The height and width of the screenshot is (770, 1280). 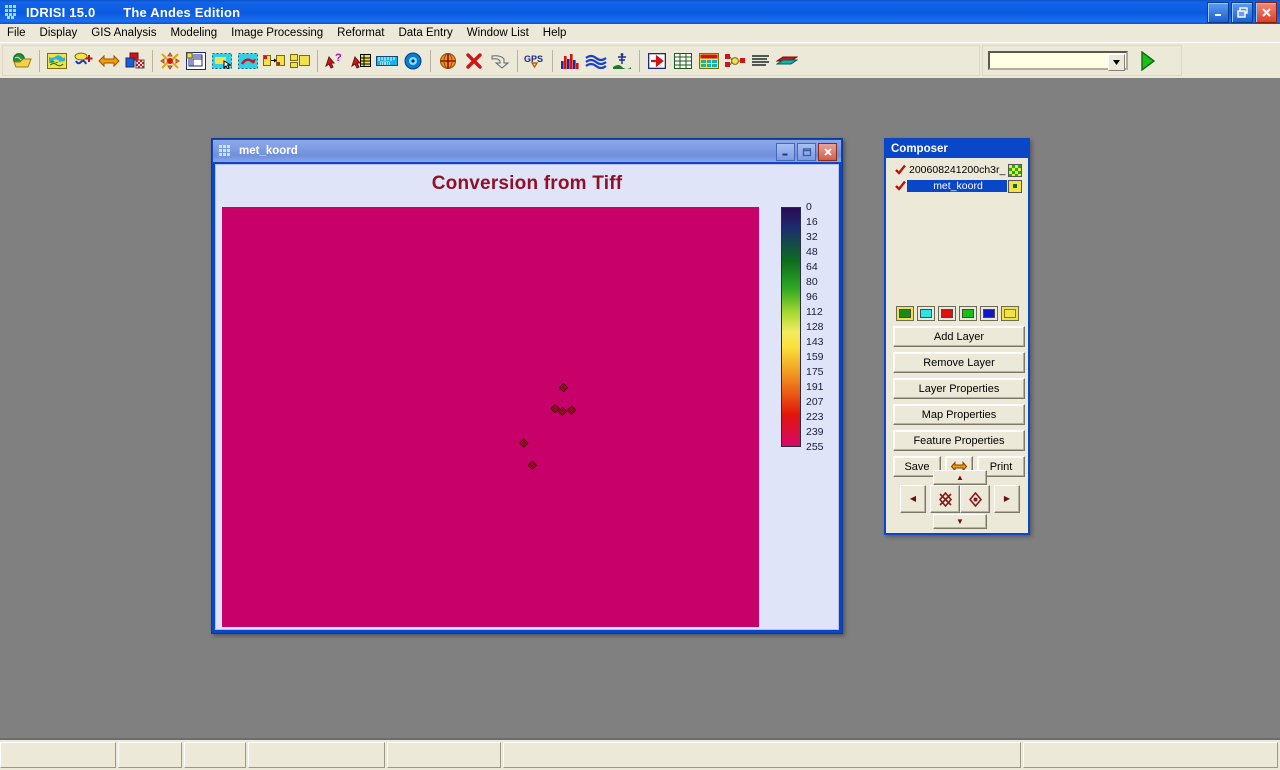 What do you see at coordinates (815, 327) in the screenshot?
I see `legend-tick: 128` at bounding box center [815, 327].